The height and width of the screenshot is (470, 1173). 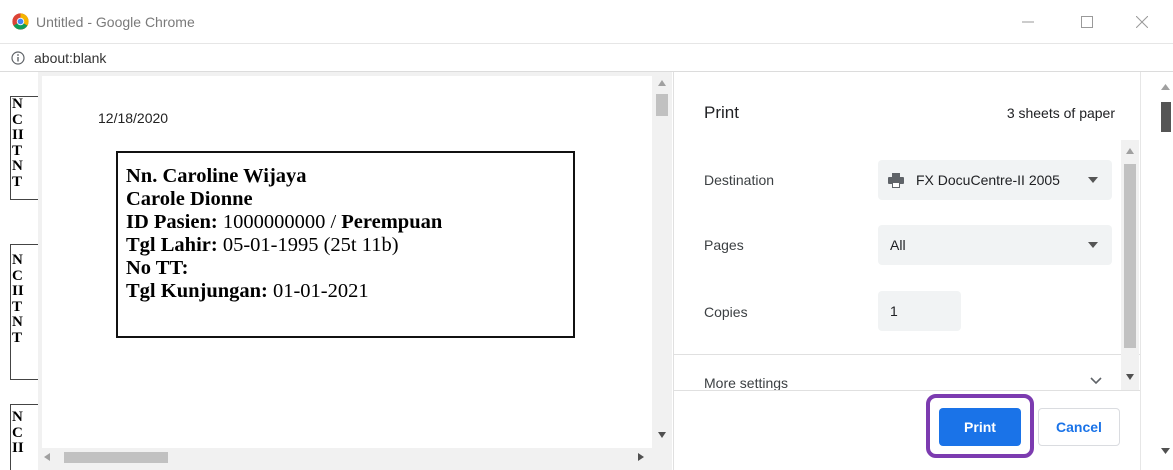 I want to click on preview-horizontal-scrollbar, so click(x=345, y=457).